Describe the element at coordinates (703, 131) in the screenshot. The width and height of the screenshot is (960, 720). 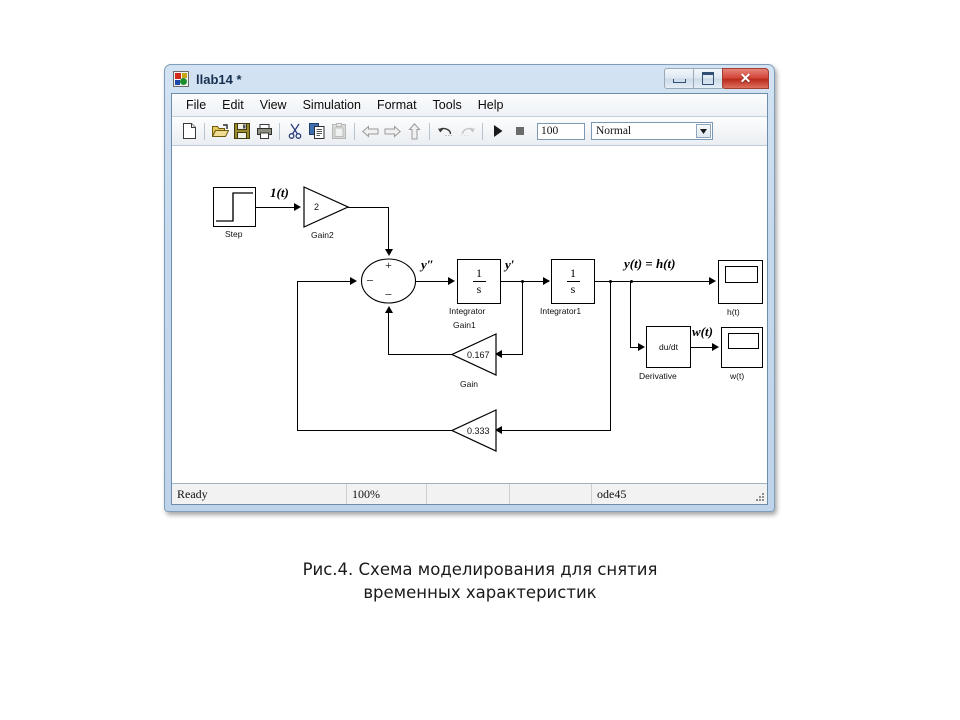
I see `chevron-down-icon` at that location.